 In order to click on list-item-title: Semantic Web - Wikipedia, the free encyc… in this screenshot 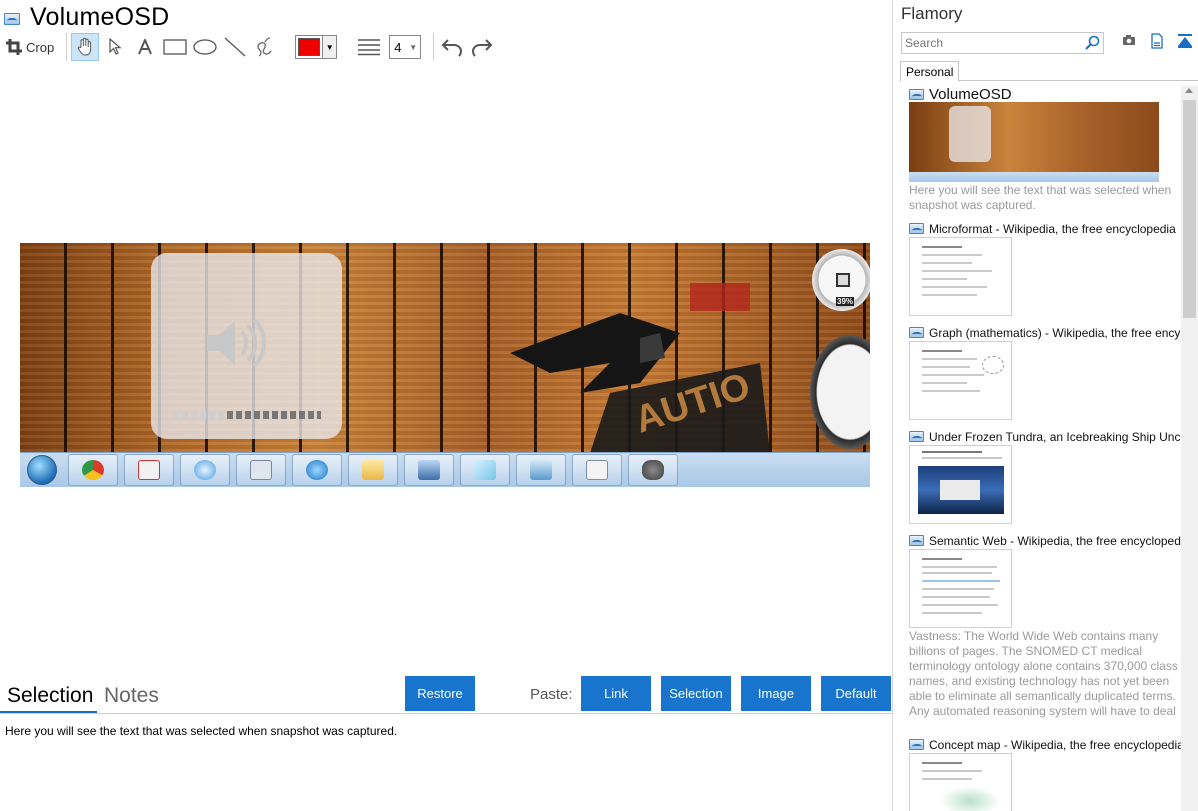, I will do `click(1055, 540)`.